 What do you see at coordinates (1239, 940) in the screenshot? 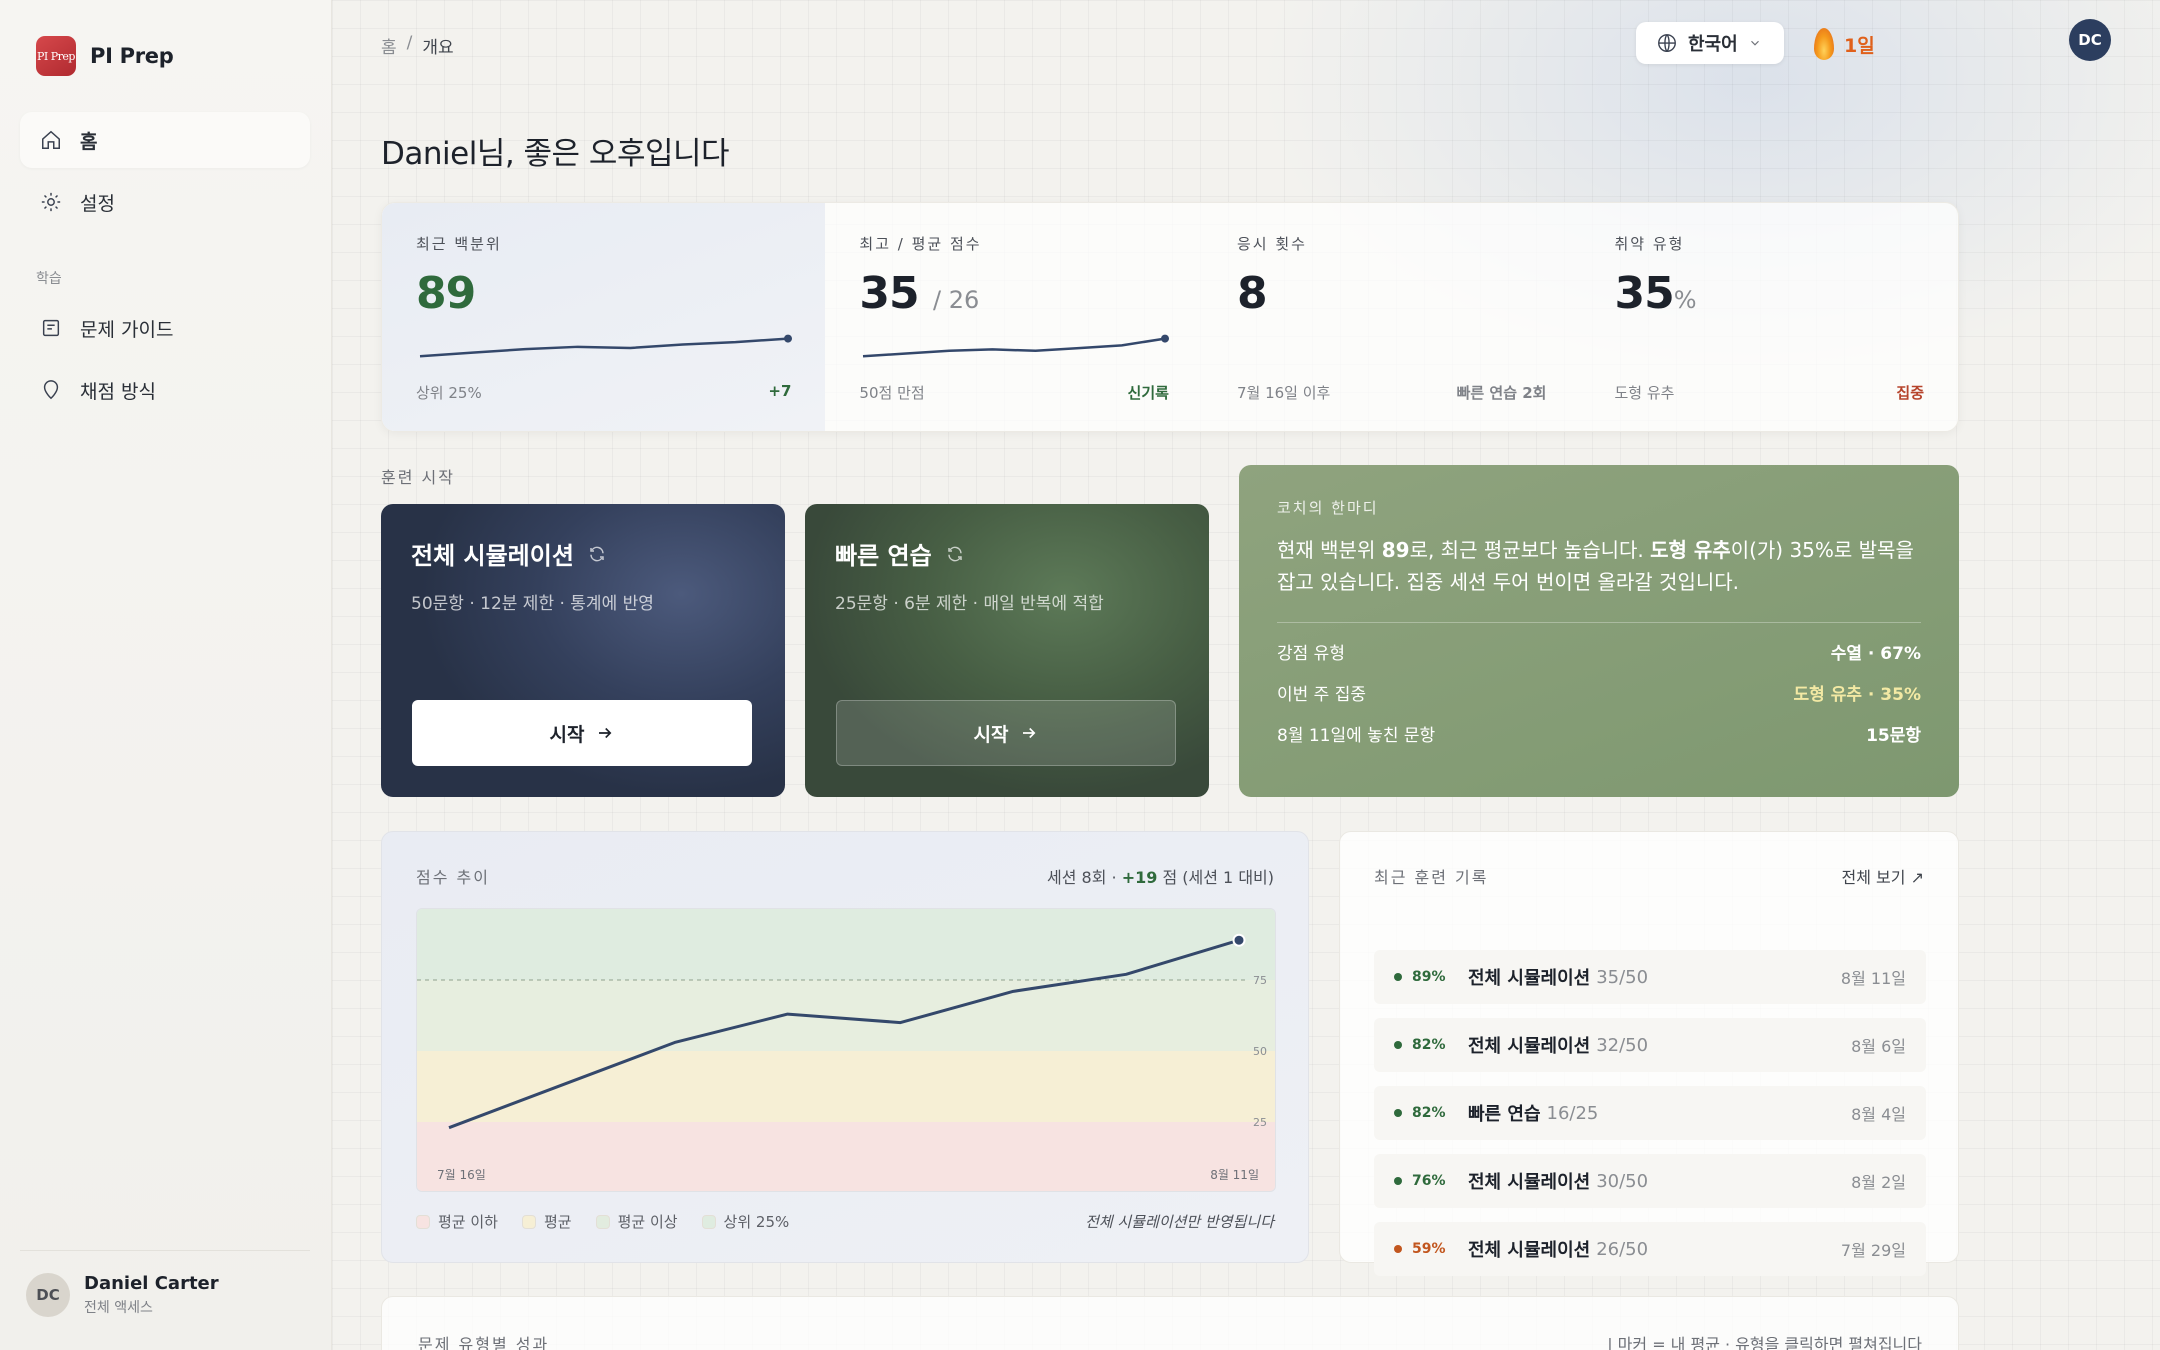
I see `latest-point` at bounding box center [1239, 940].